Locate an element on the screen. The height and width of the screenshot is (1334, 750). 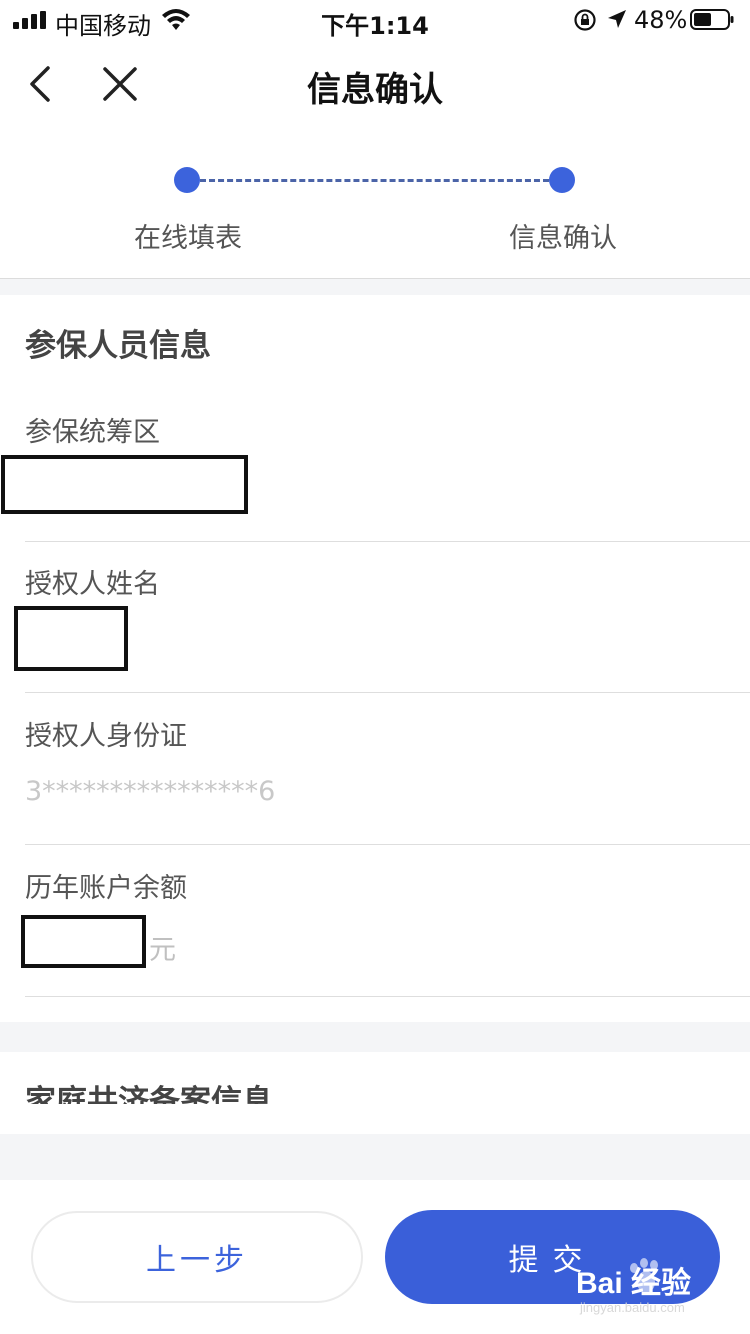
nav-bar: 信息确认 is located at coordinates (375, 84).